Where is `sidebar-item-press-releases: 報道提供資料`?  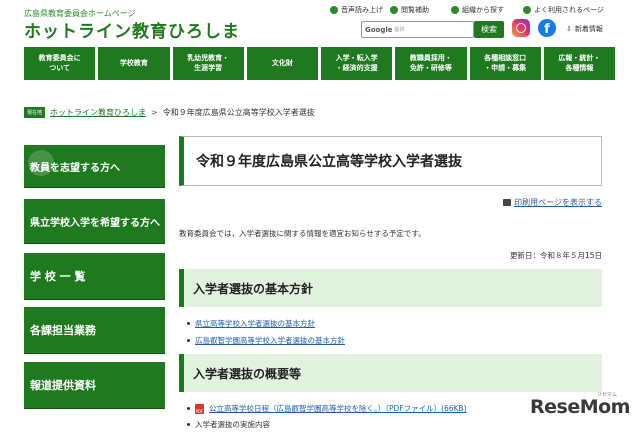
sidebar-item-press-releases: 報道提供資料 is located at coordinates (94, 385).